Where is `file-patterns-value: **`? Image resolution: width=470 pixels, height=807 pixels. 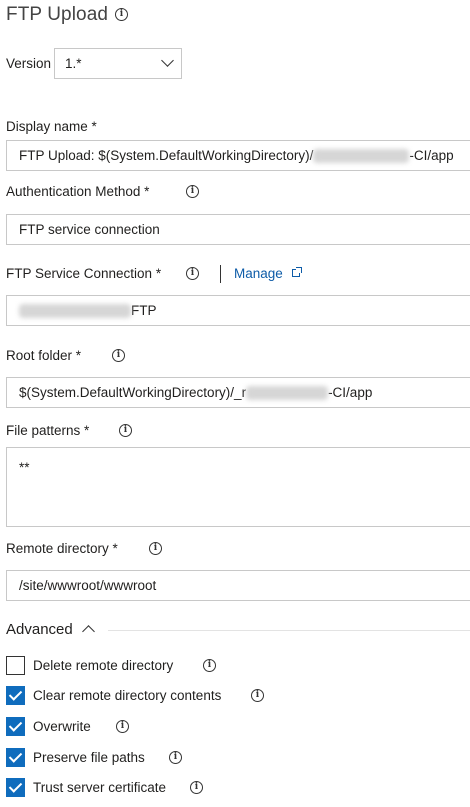 file-patterns-value: ** is located at coordinates (24, 467).